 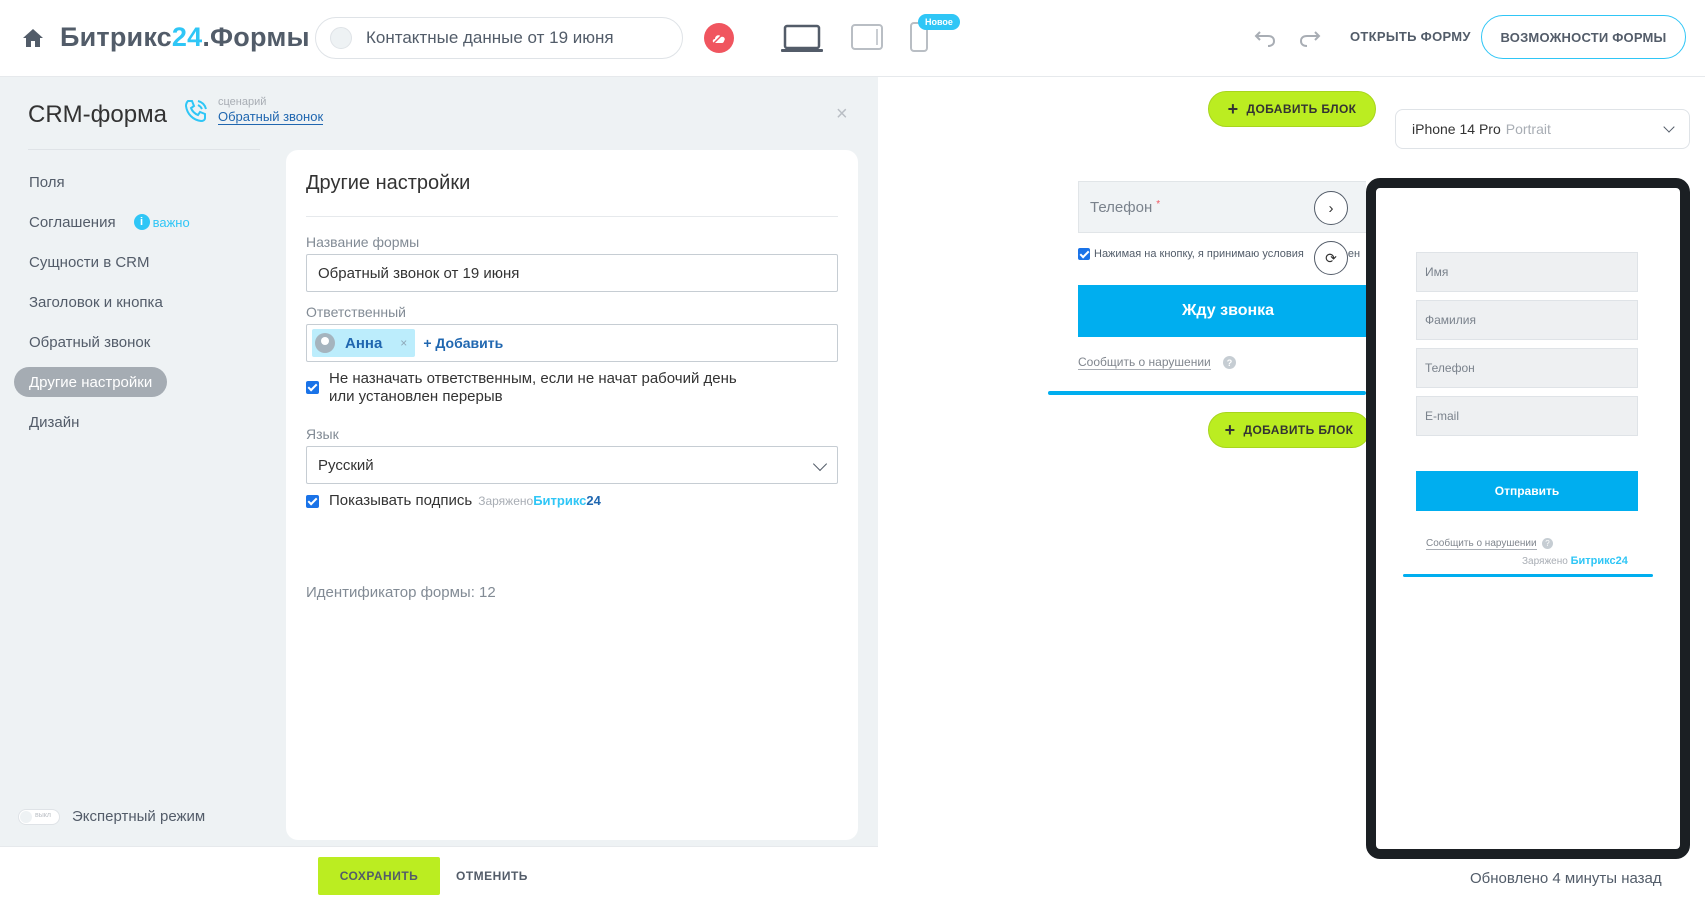 What do you see at coordinates (388, 183) in the screenshot?
I see `card-title: Другие настройки` at bounding box center [388, 183].